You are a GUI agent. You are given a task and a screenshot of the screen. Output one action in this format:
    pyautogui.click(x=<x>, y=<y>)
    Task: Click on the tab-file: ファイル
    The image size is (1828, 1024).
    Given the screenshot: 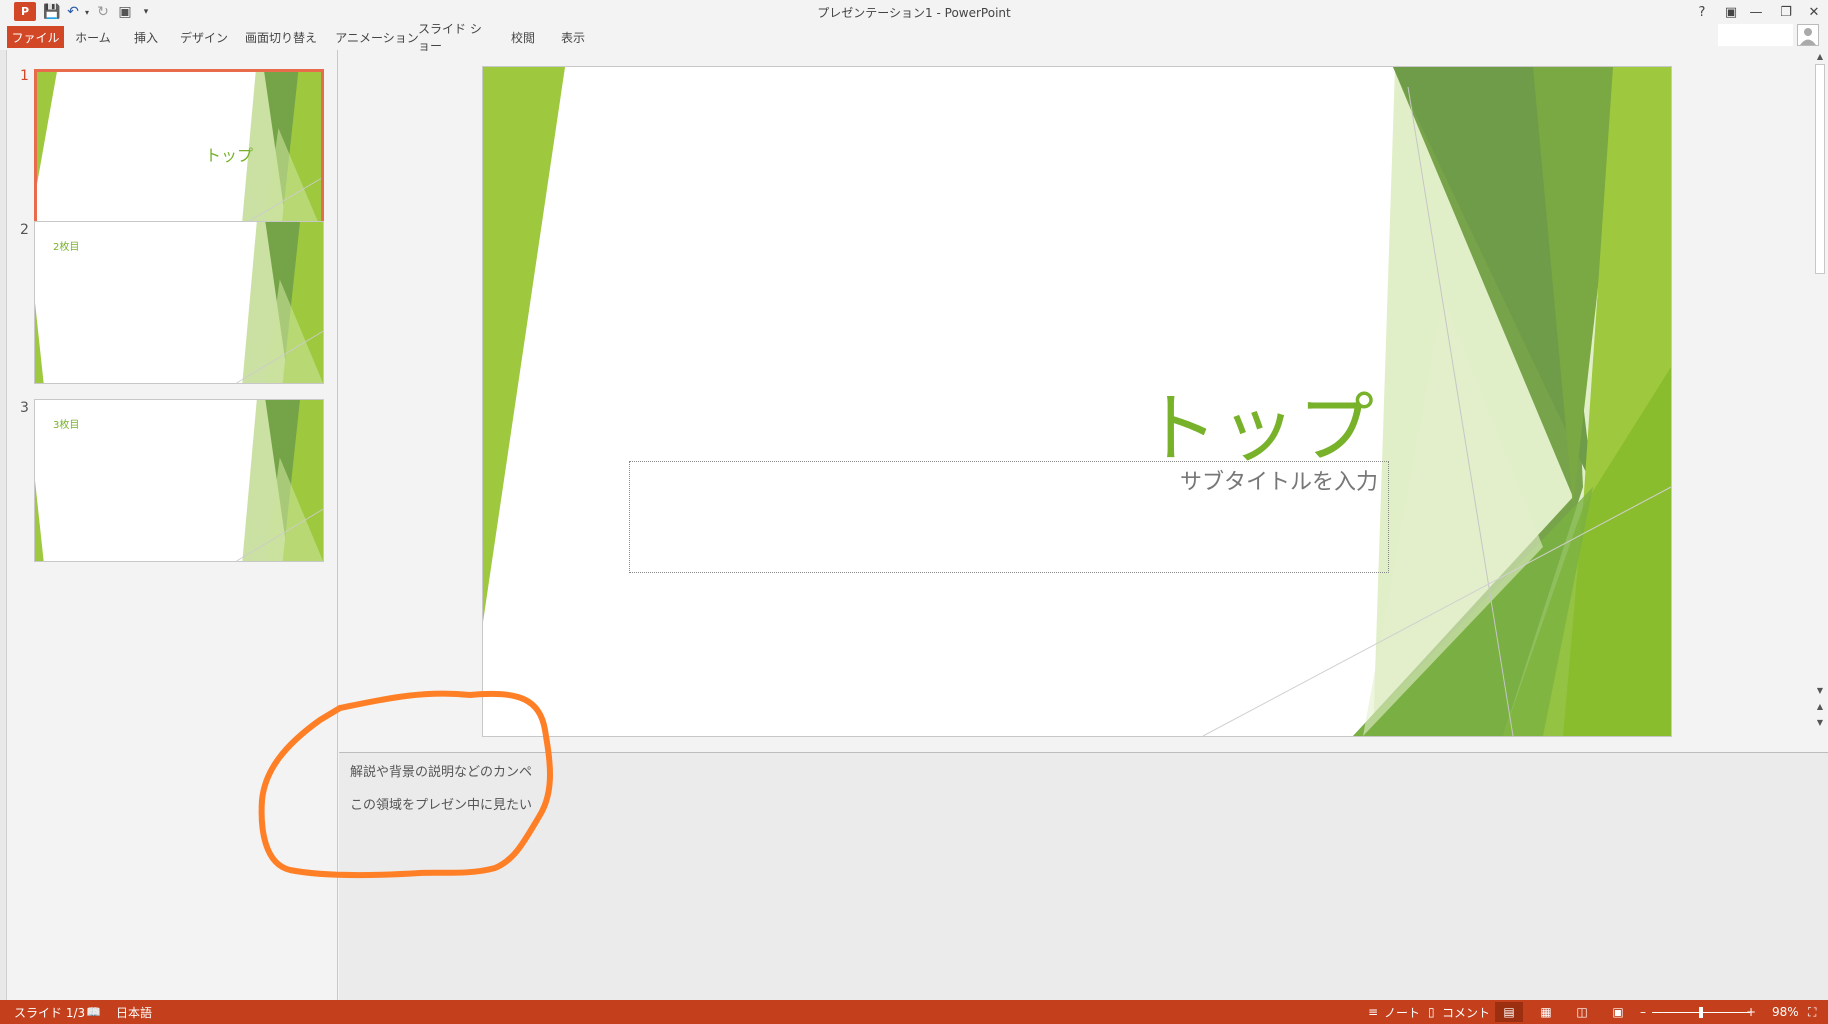 What is the action you would take?
    pyautogui.click(x=35, y=37)
    